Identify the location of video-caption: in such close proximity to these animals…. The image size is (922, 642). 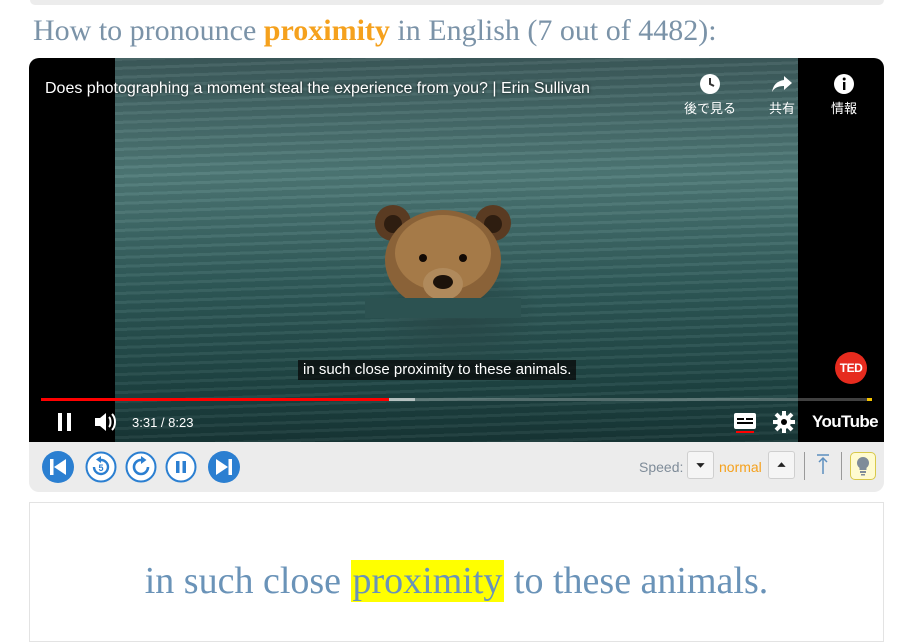
(437, 370).